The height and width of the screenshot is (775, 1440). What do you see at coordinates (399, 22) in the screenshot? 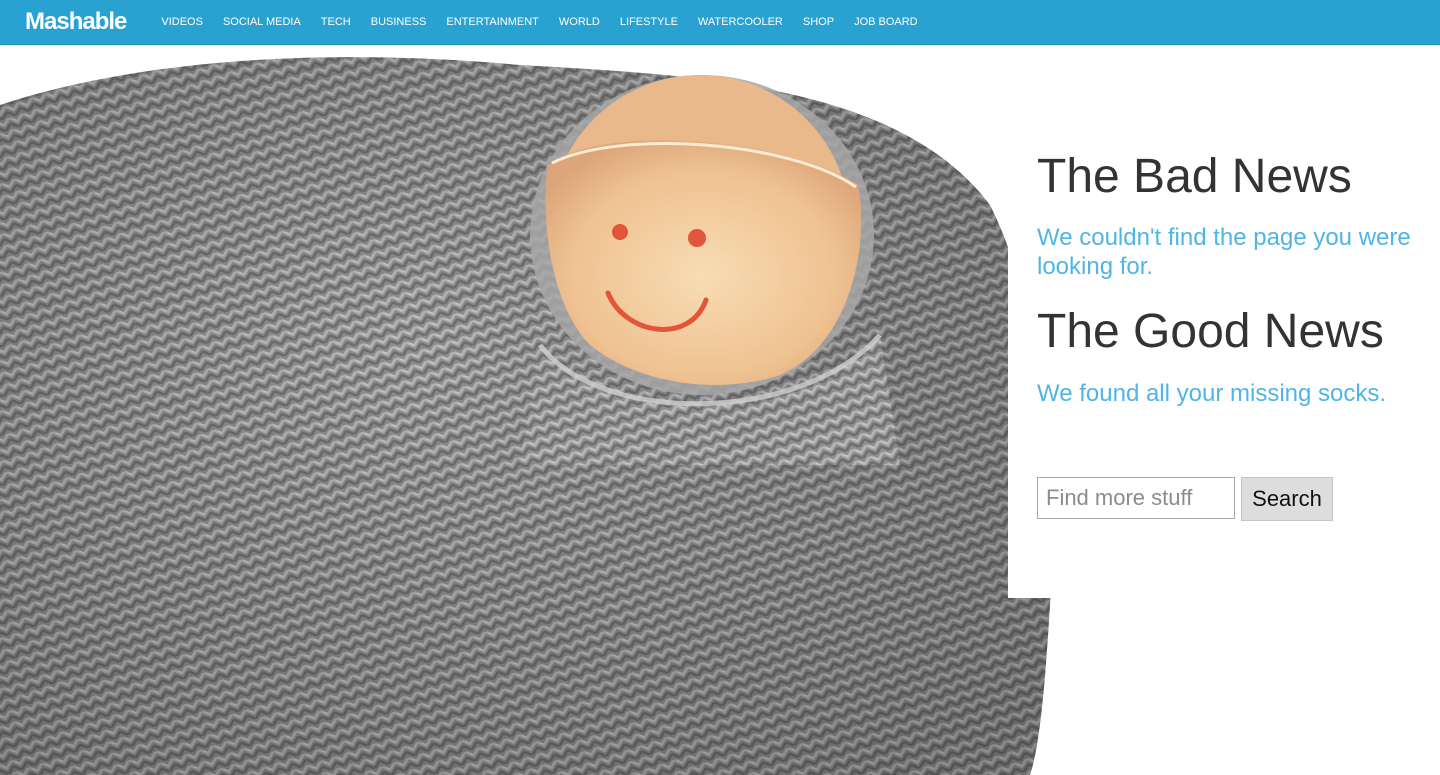
I see `nav-item-business: BUSINESS` at bounding box center [399, 22].